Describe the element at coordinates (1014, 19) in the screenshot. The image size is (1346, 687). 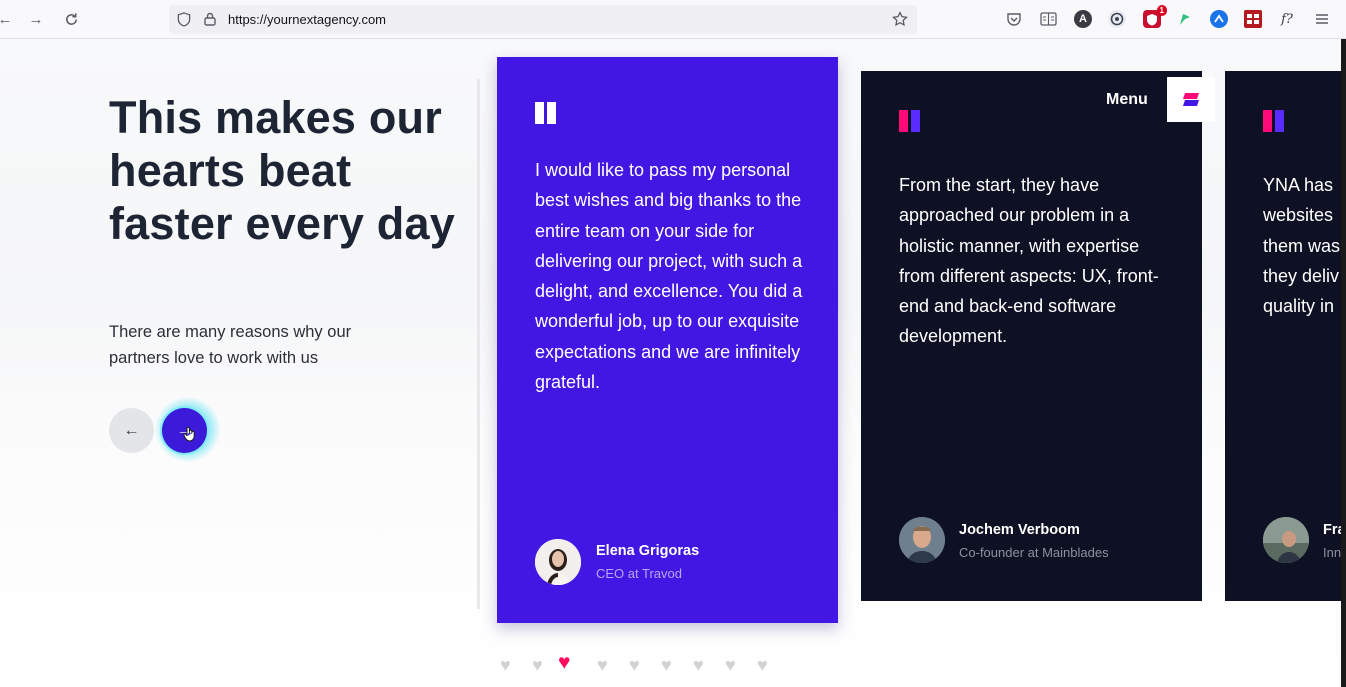
I see `pocket-icon` at that location.